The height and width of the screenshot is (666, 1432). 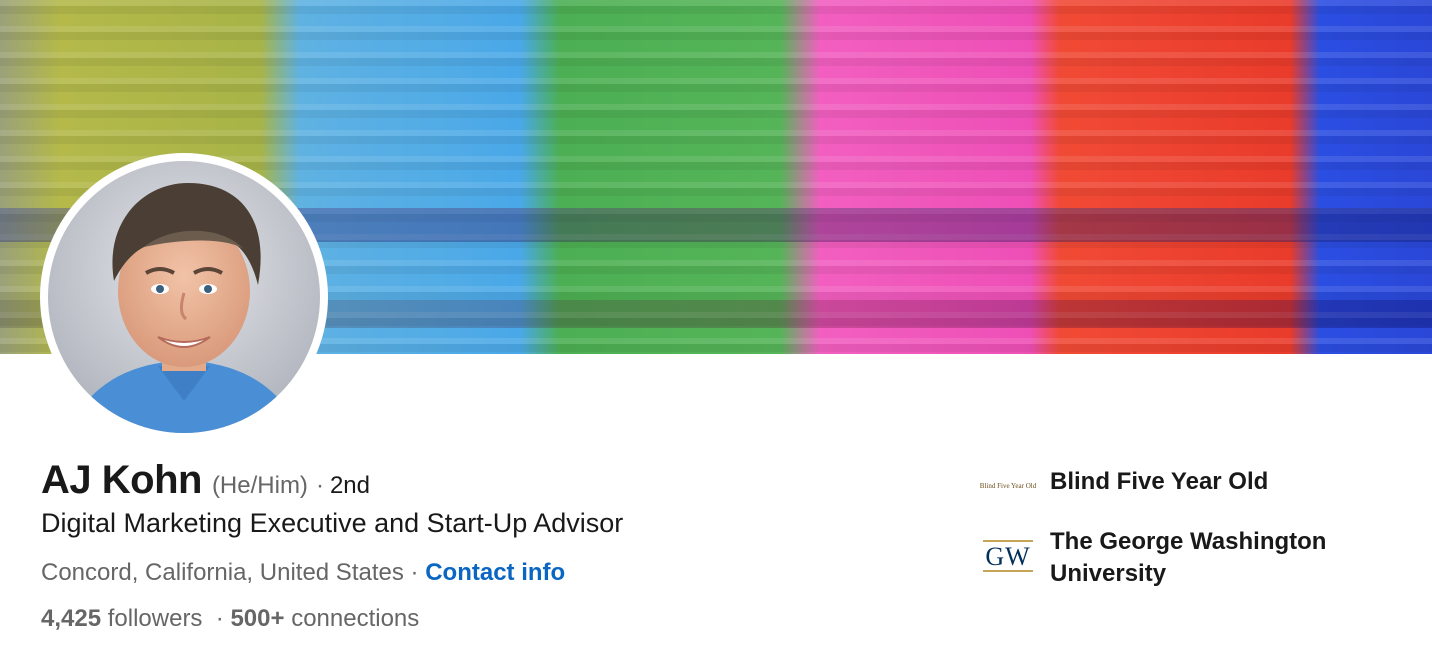 What do you see at coordinates (355, 618) in the screenshot?
I see `connections-label: connections` at bounding box center [355, 618].